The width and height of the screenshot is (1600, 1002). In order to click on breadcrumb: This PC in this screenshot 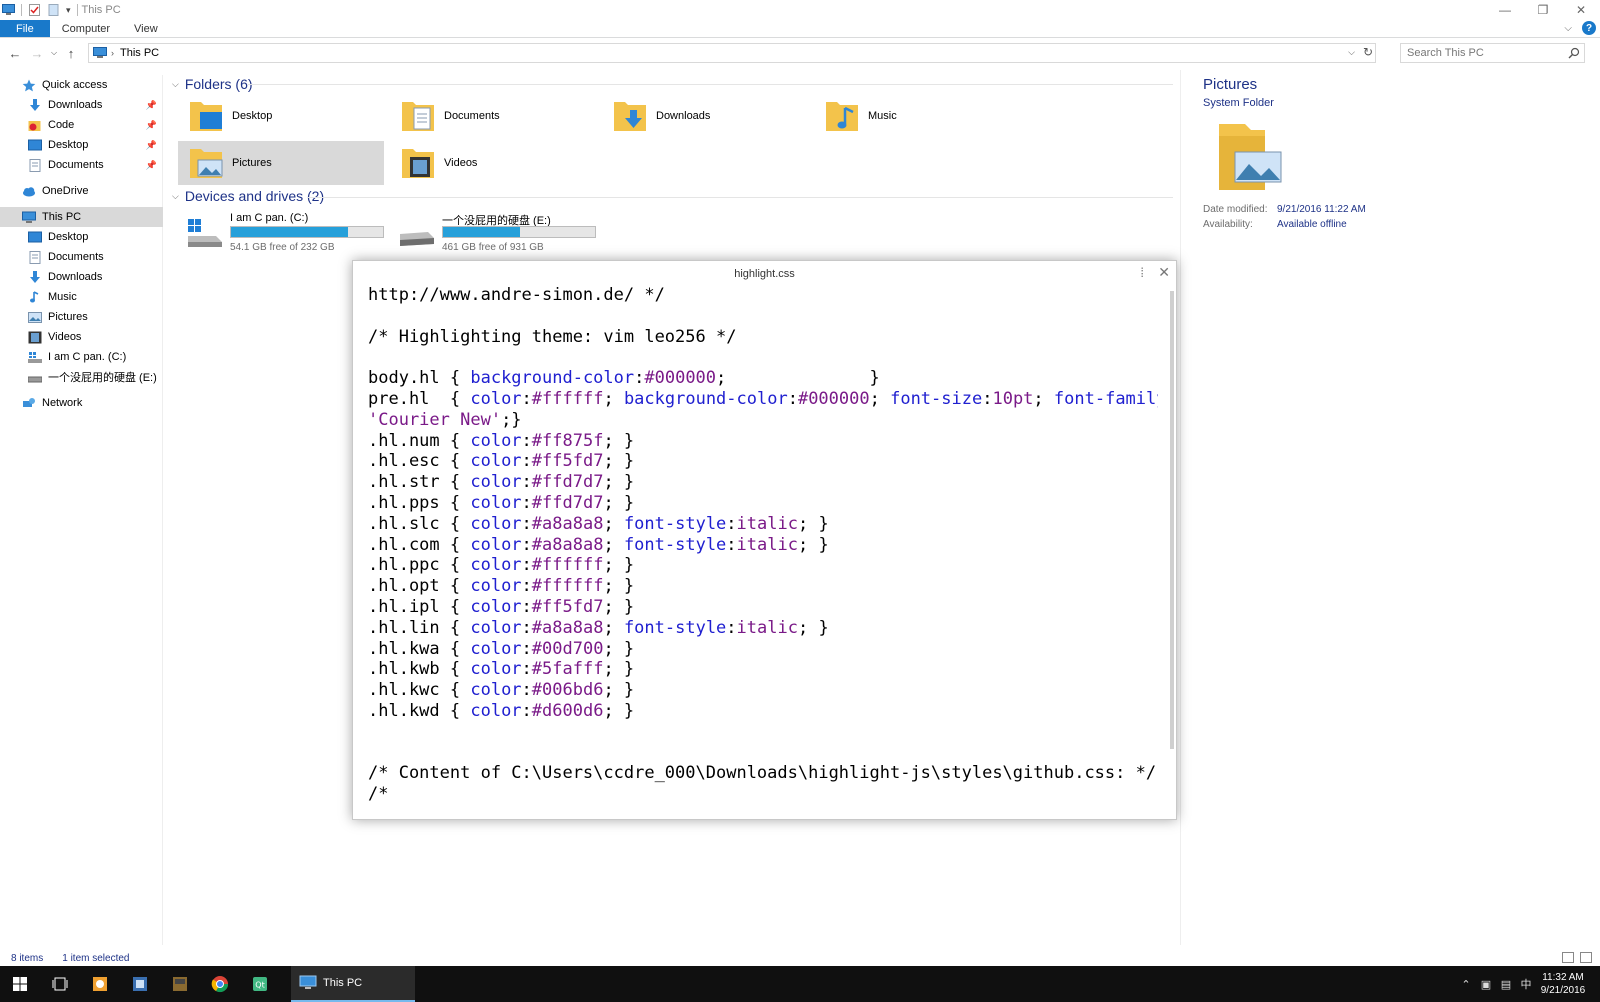, I will do `click(139, 53)`.